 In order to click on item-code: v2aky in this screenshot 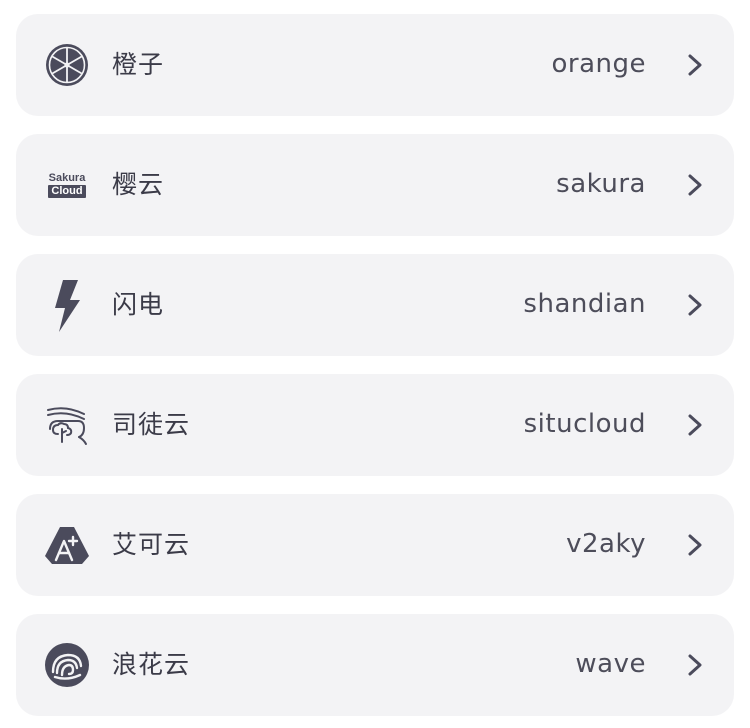, I will do `click(606, 544)`.